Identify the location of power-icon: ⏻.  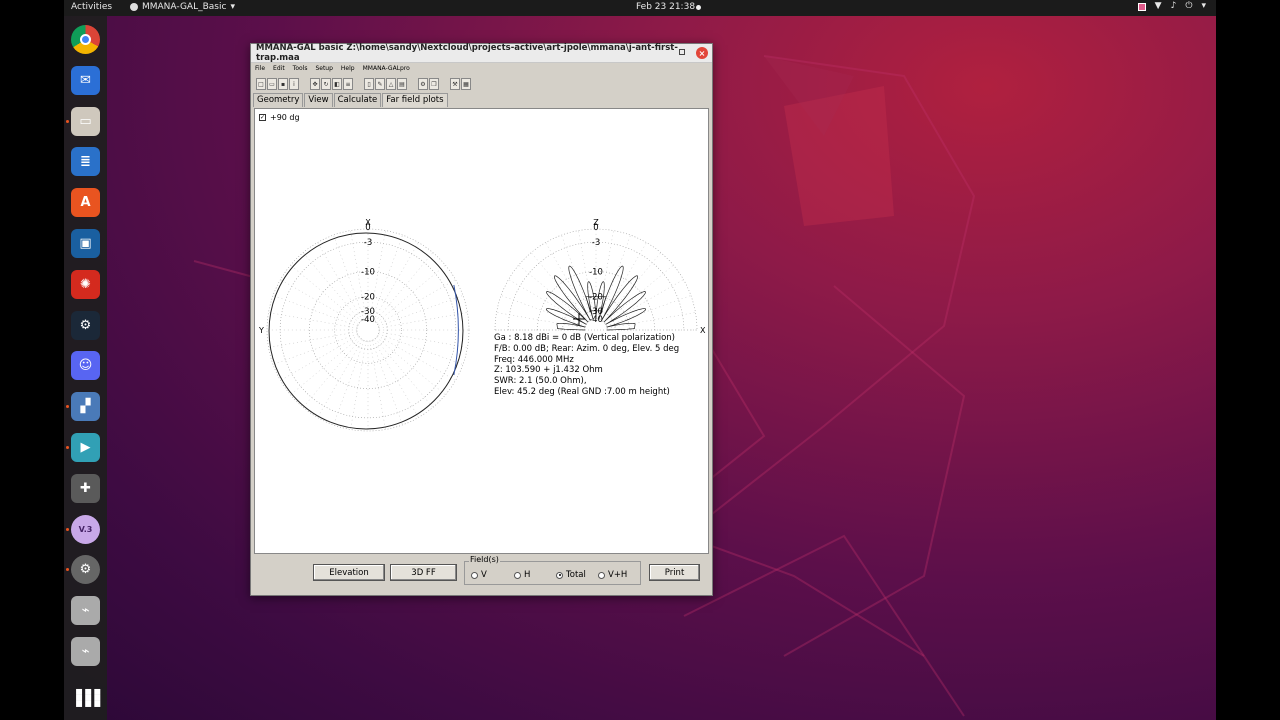
(1188, 6).